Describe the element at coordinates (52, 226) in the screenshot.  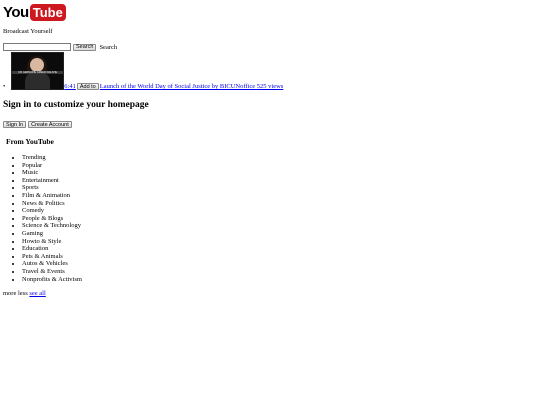
I see `category-item-science-technology: Science & Technology` at that location.